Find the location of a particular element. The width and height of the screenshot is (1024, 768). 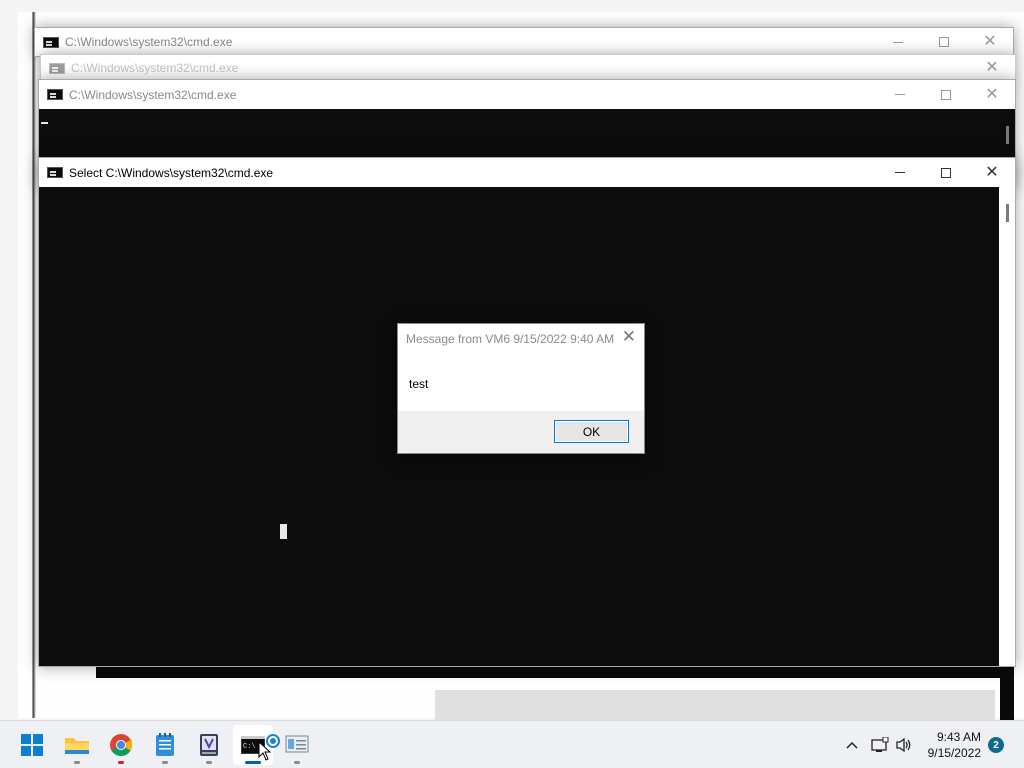

network-icon-button is located at coordinates (880, 745).